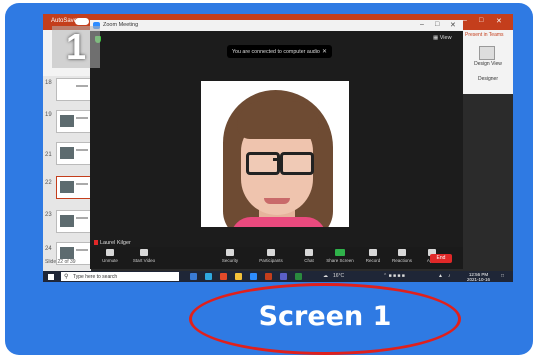  Describe the element at coordinates (324, 51) in the screenshot. I see `close-notice-icon: ✕` at that location.